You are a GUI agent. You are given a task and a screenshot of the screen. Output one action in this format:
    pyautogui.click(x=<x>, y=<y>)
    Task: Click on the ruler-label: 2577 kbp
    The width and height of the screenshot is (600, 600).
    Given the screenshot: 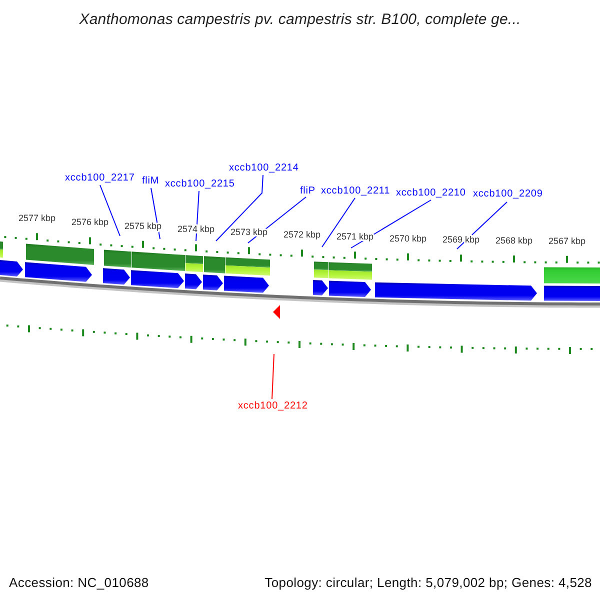 What is the action you would take?
    pyautogui.click(x=37, y=218)
    